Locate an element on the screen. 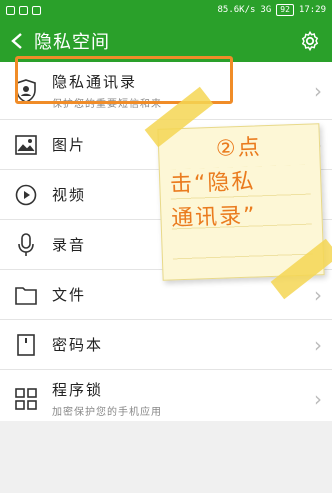 The height and width of the screenshot is (493, 332). app-grid-icon is located at coordinates (26, 398).